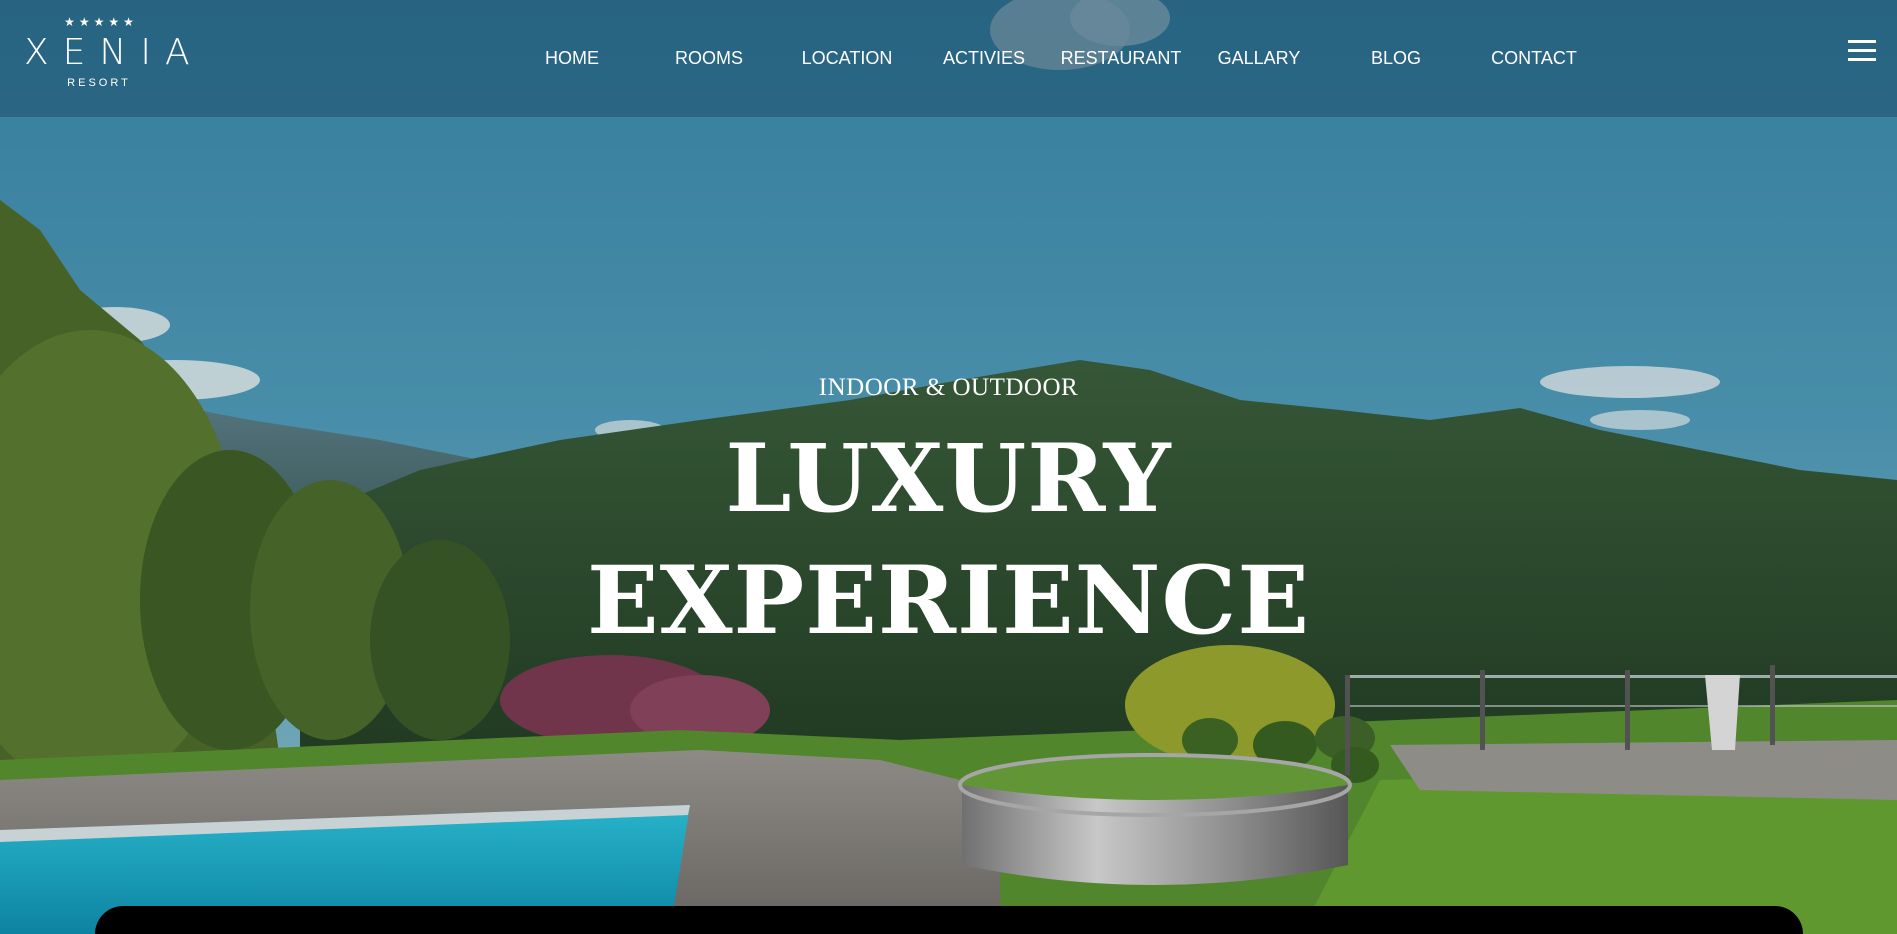  What do you see at coordinates (847, 58) in the screenshot?
I see `nav-location: LOCATION` at bounding box center [847, 58].